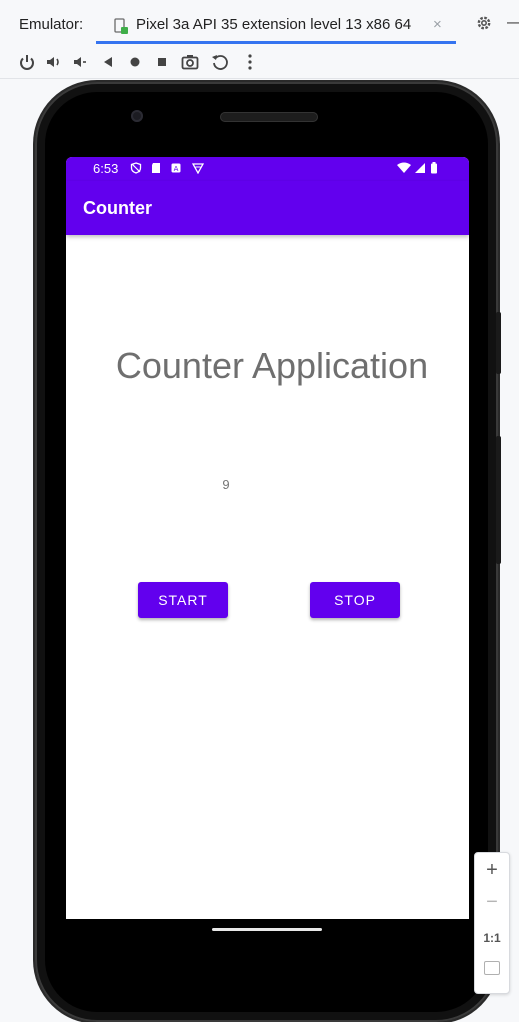 Image resolution: width=519 pixels, height=1022 pixels. What do you see at coordinates (272, 365) in the screenshot?
I see `page-title: Counter Application` at bounding box center [272, 365].